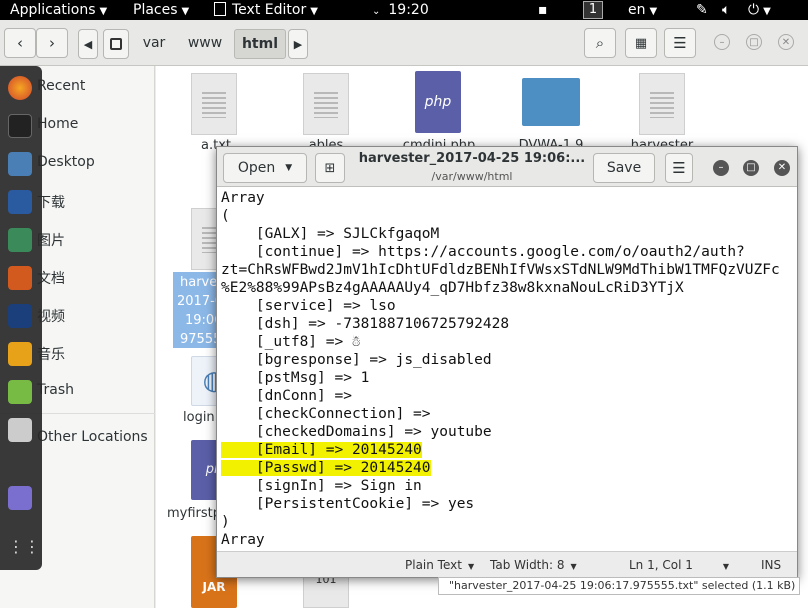 The height and width of the screenshot is (608, 808). What do you see at coordinates (57, 124) in the screenshot?
I see `sidebar-item-home: Home` at bounding box center [57, 124].